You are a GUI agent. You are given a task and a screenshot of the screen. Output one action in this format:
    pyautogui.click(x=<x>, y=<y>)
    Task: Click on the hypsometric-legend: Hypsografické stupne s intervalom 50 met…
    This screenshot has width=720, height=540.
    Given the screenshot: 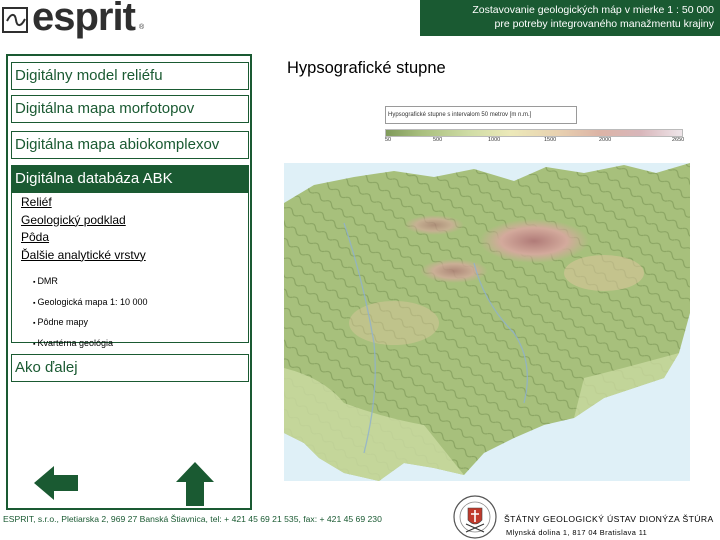 What is the action you would take?
    pyautogui.click(x=536, y=127)
    